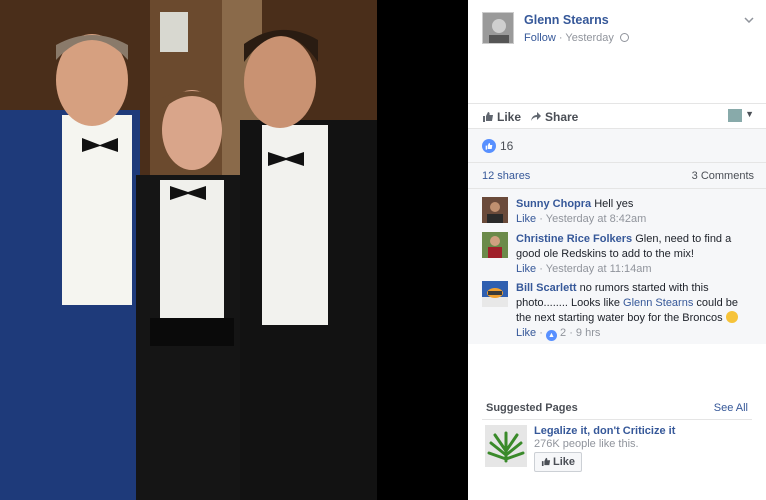  Describe the element at coordinates (591, 219) in the screenshot. I see `comment-time: · Yesterday at 8:42am` at that location.